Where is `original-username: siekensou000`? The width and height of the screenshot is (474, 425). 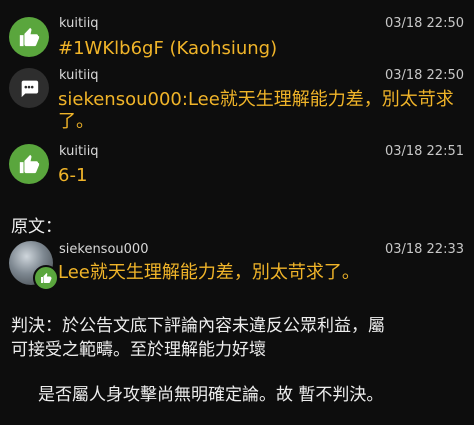 original-username: siekensou000 is located at coordinates (103, 249).